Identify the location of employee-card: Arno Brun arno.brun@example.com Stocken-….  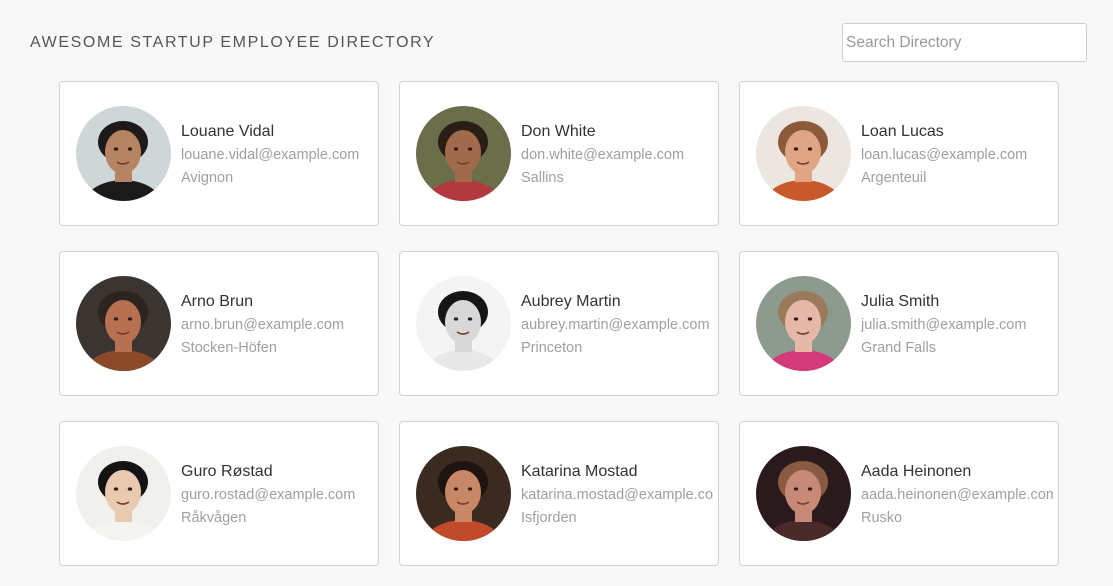
(219, 323).